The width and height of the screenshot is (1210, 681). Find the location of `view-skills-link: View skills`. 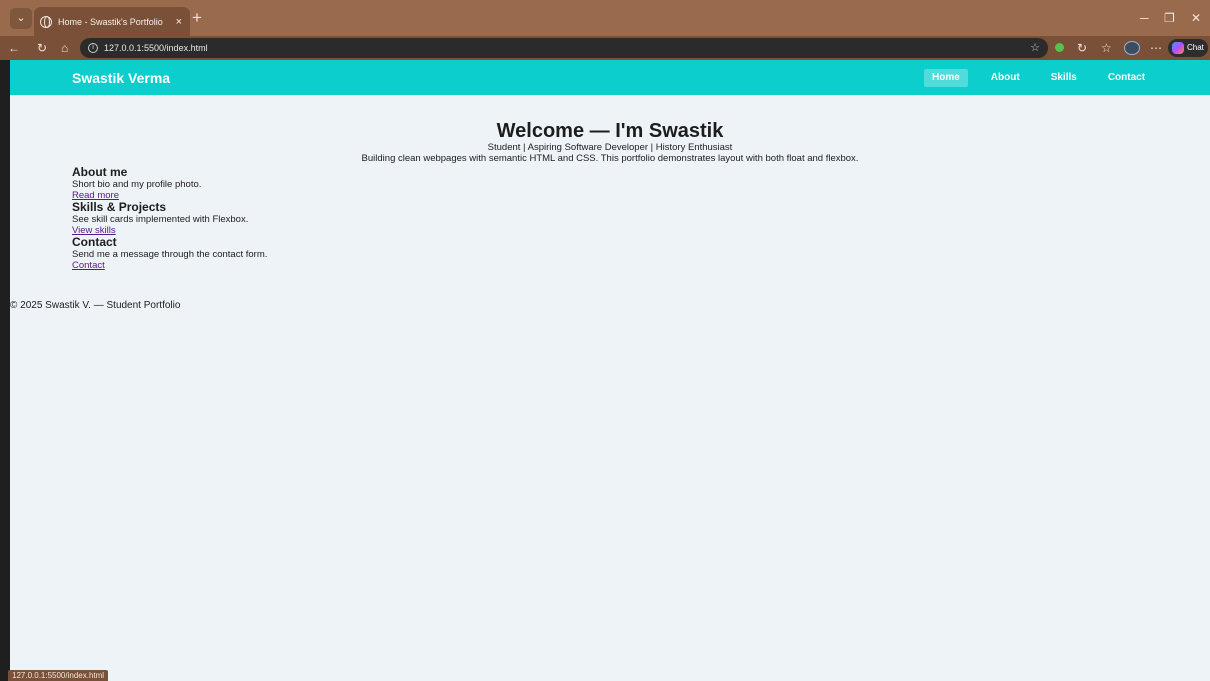

view-skills-link: View skills is located at coordinates (641, 230).